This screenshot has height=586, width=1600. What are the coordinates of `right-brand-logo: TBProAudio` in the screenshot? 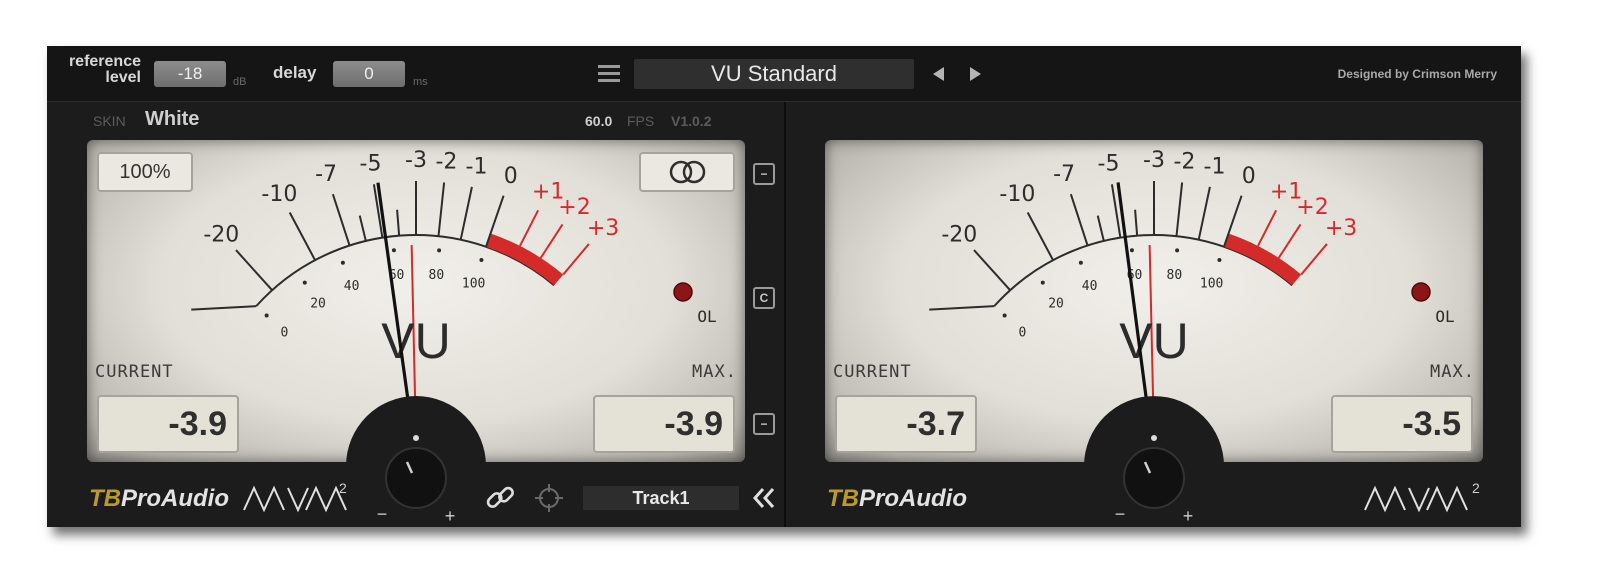 It's located at (897, 499).